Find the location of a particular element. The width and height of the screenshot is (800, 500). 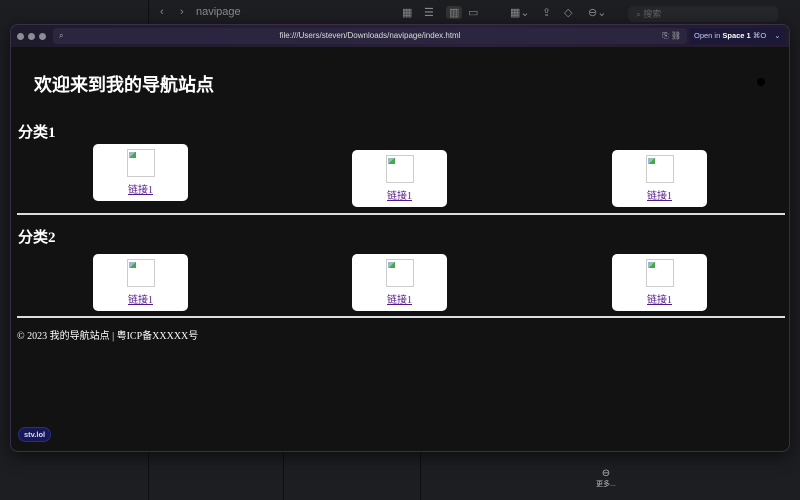

space-name: Space 1 is located at coordinates (736, 35).